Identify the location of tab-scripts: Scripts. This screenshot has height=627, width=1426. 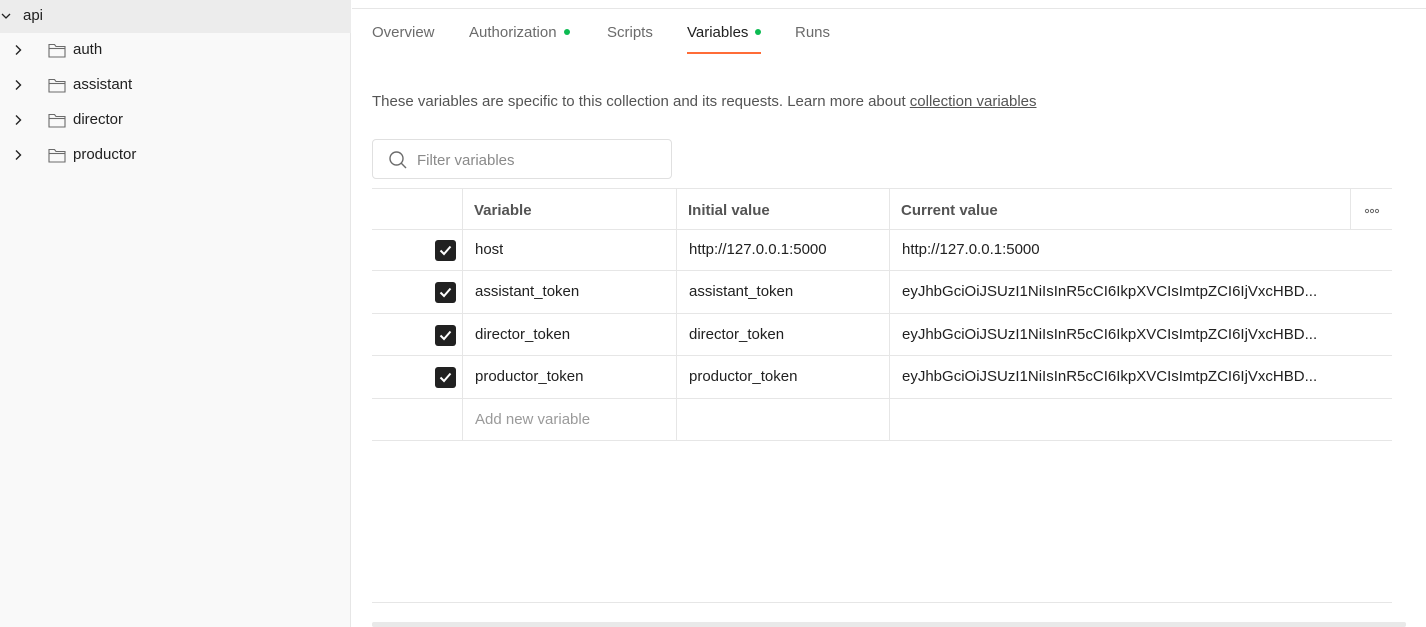
(630, 39).